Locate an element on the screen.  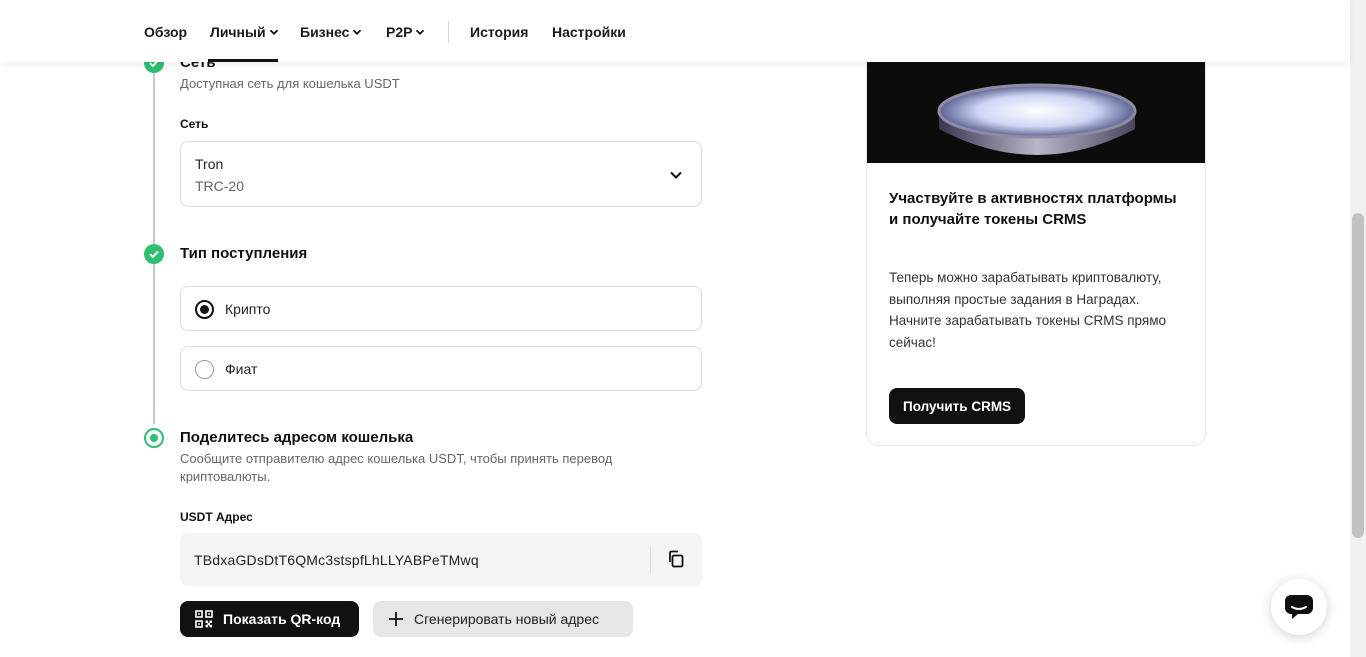
nav-settings: Настройки is located at coordinates (589, 32).